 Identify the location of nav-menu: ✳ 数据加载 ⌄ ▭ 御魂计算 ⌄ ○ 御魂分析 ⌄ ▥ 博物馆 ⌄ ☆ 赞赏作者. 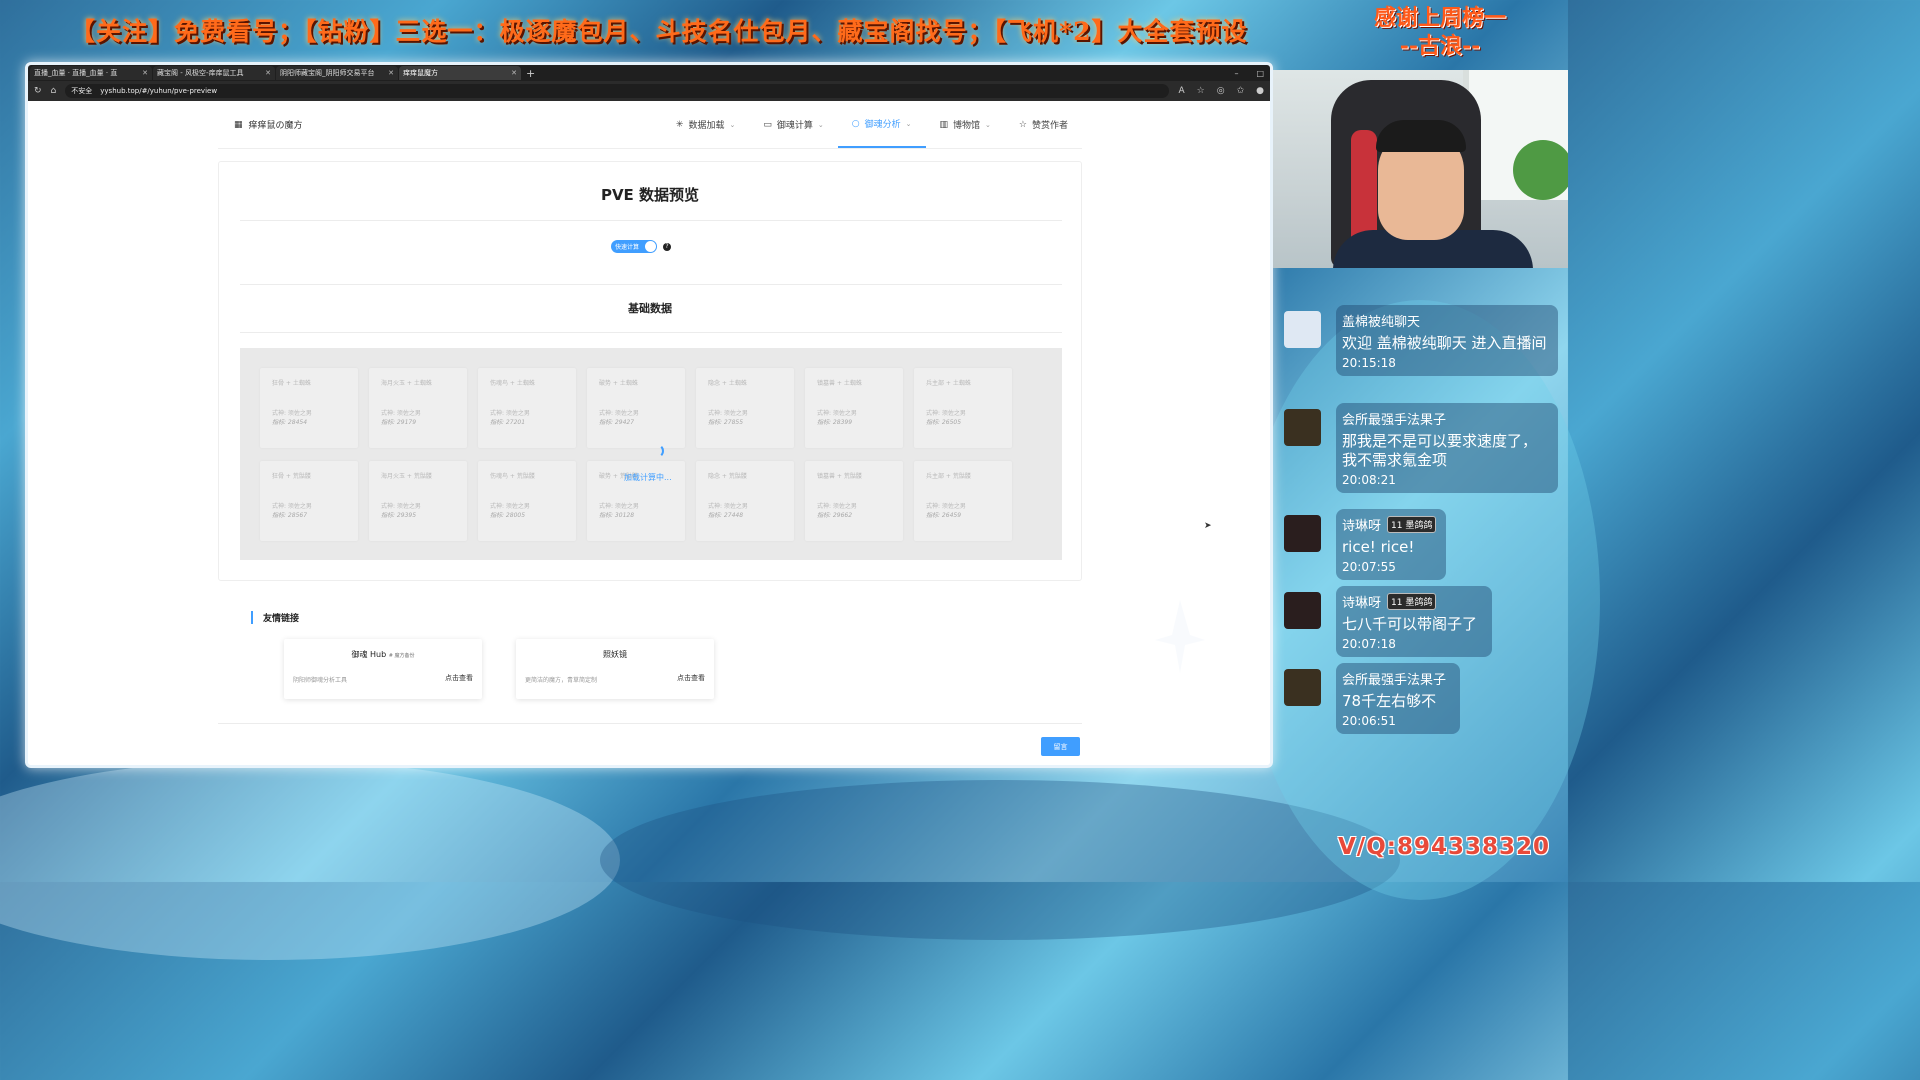
(872, 124).